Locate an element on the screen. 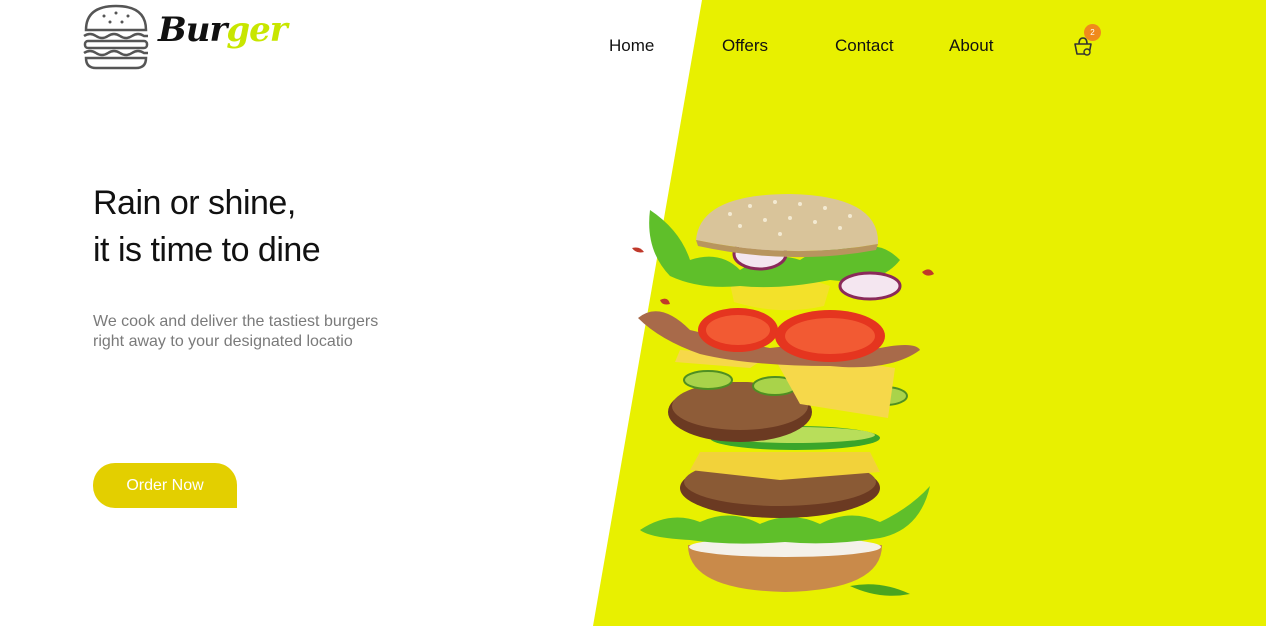 The height and width of the screenshot is (626, 1266). hero-headline-line2: it is time to dine is located at coordinates (207, 250).